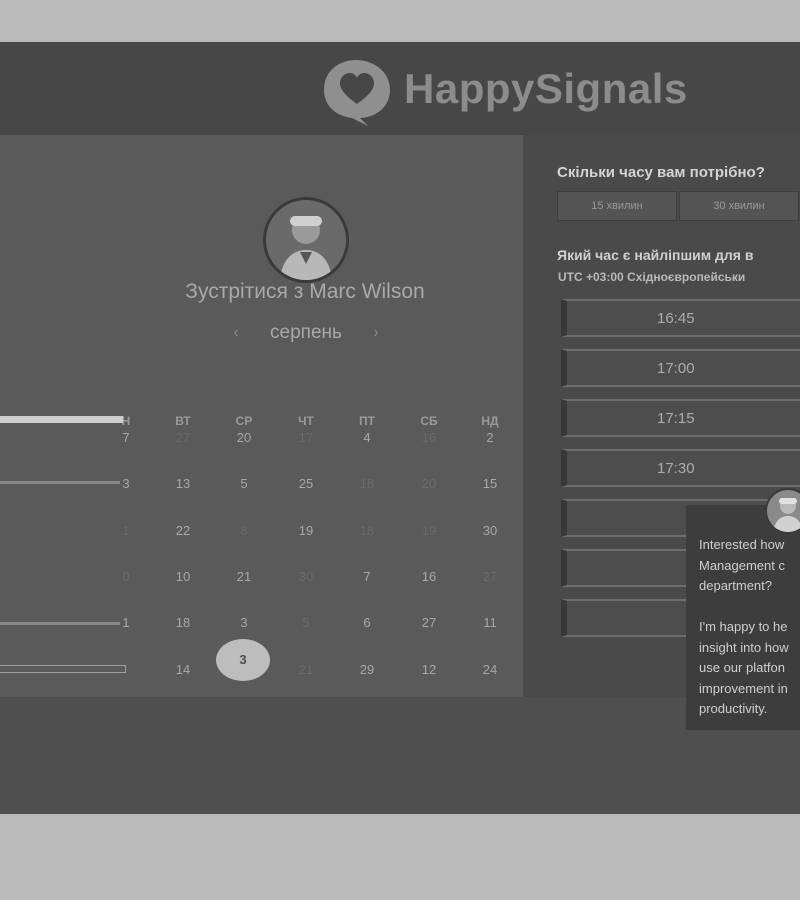  I want to click on brand-logo: HappySignals, so click(502, 91).